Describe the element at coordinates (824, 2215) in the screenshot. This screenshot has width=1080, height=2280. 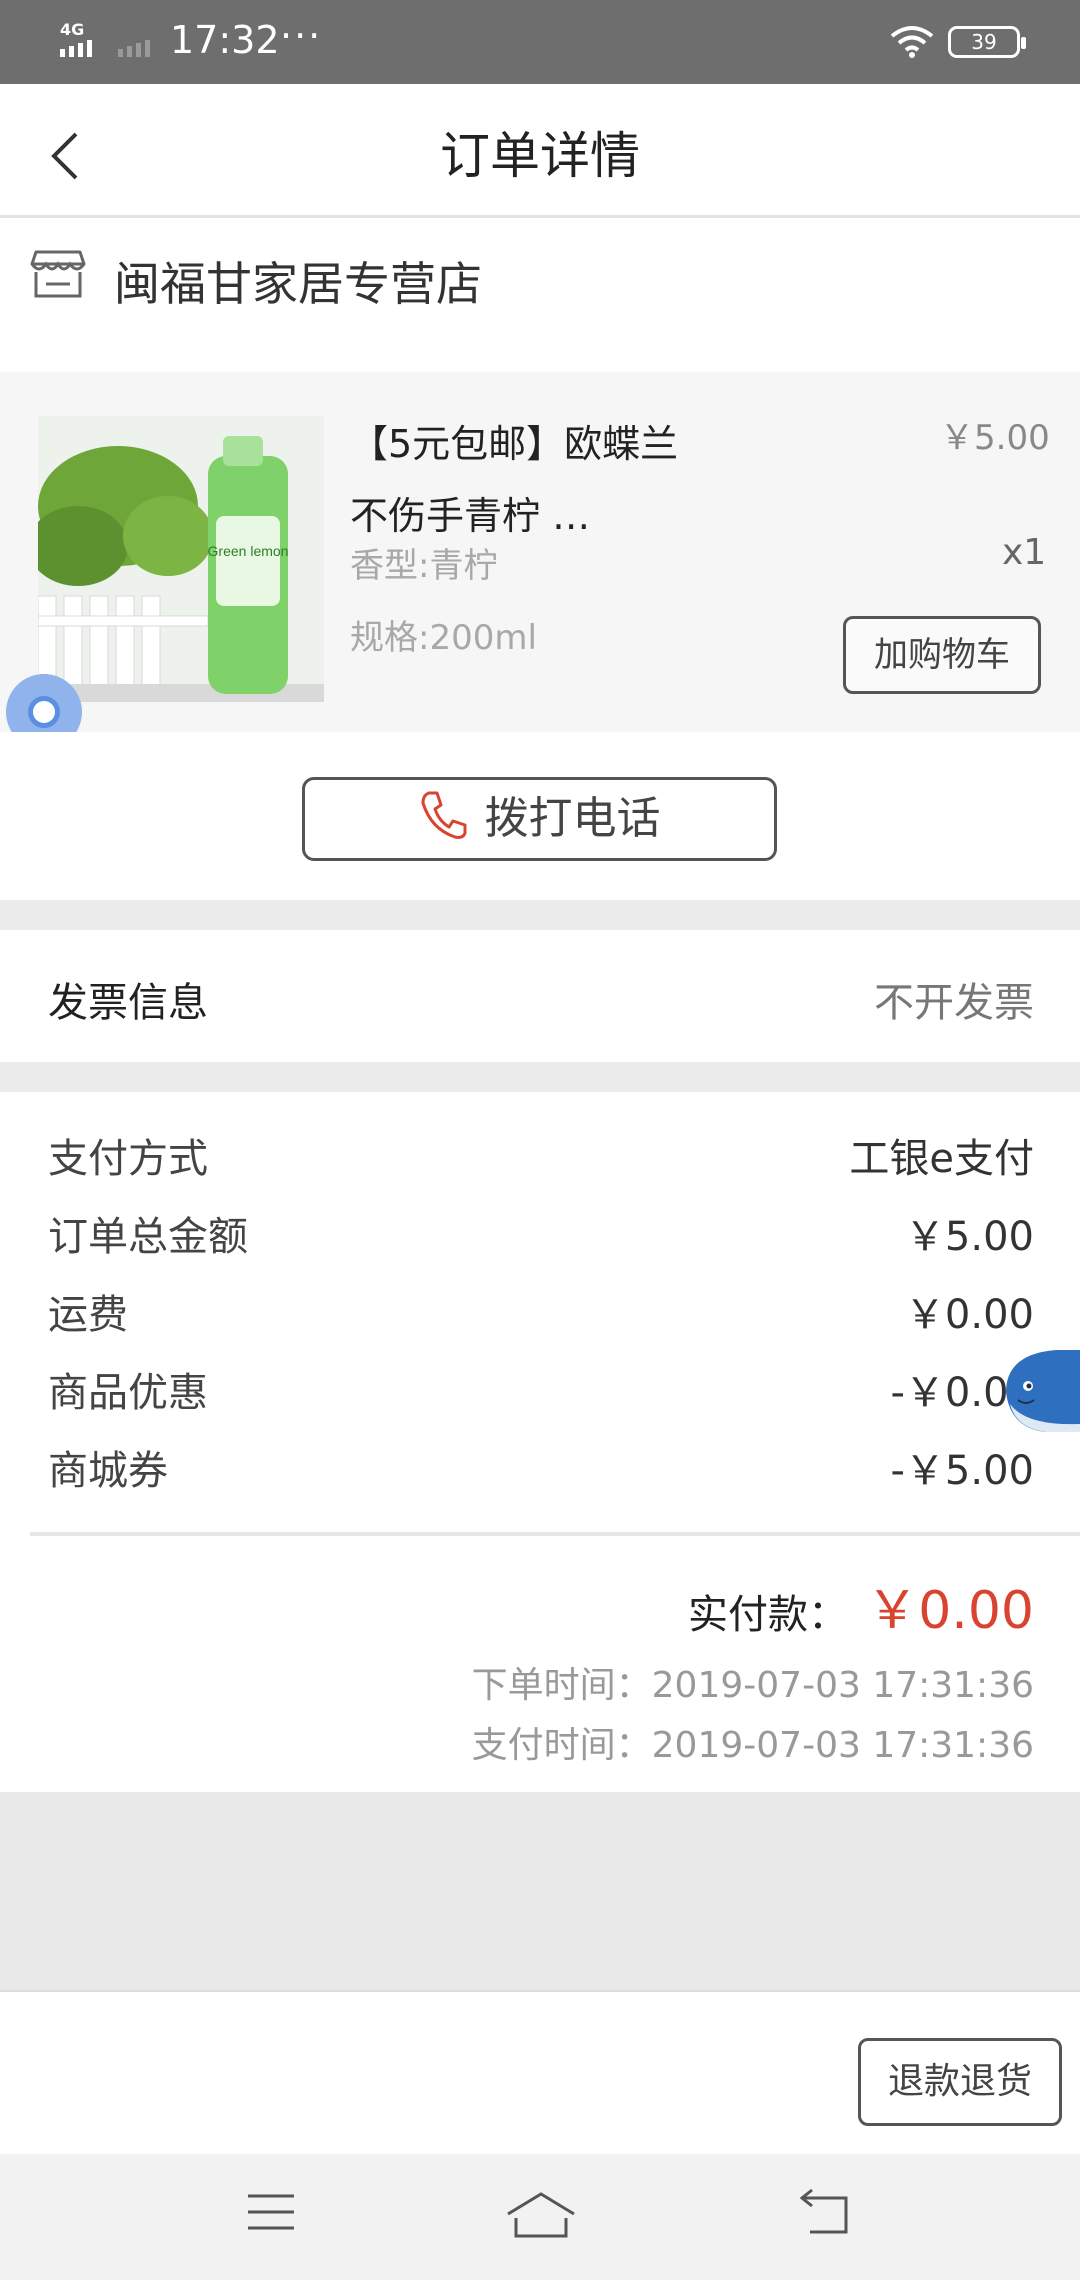
I see `back-nav-icon` at that location.